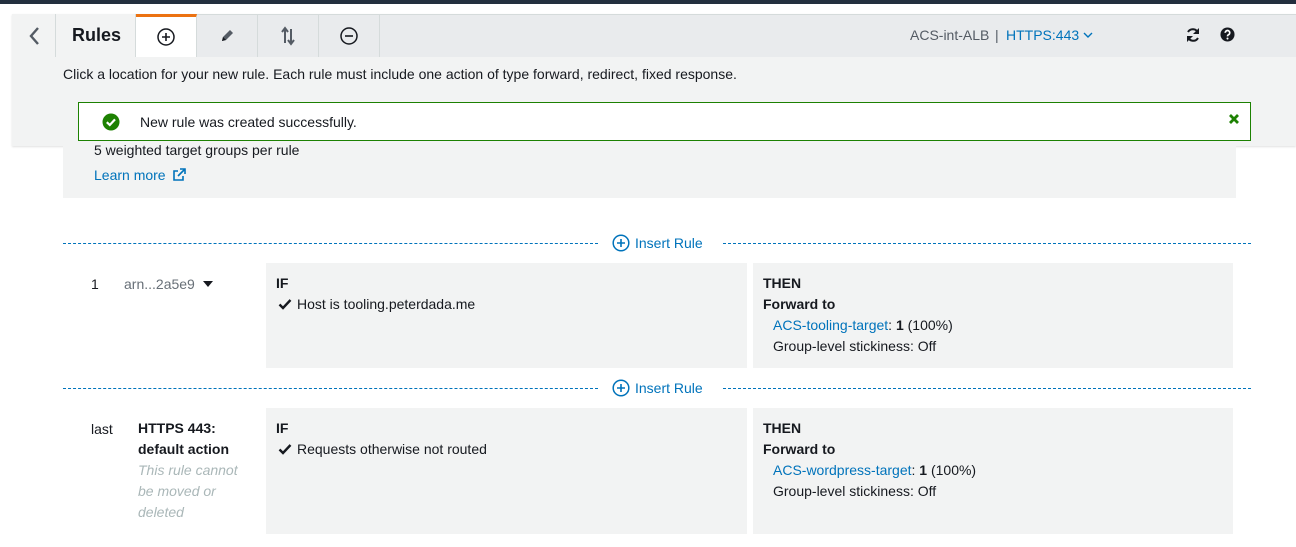 This screenshot has width=1296, height=547. What do you see at coordinates (197, 150) in the screenshot?
I see `info-text: 5 weighted target groups per rule` at bounding box center [197, 150].